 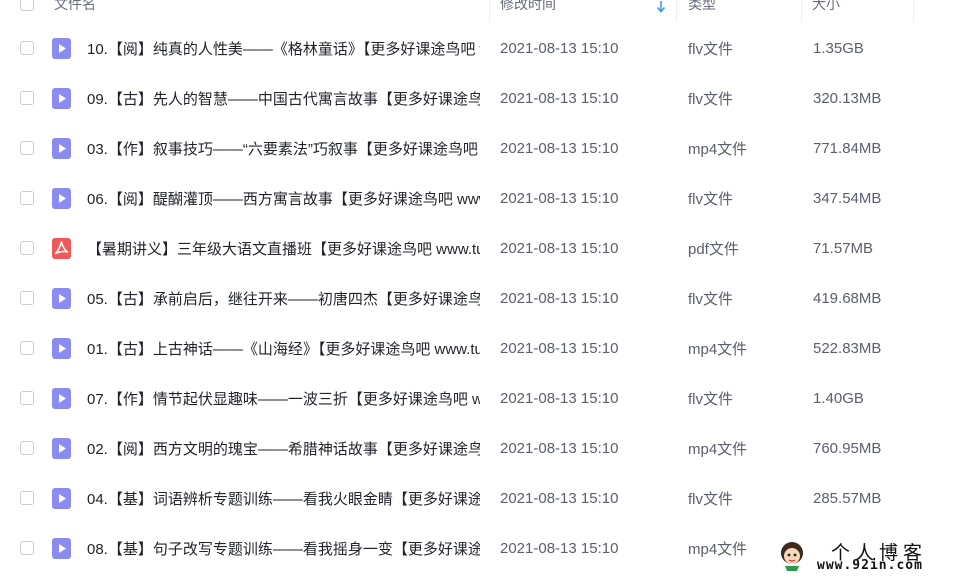 What do you see at coordinates (872, 557) in the screenshot?
I see `site-watermark: 个人博客 www.92in.com` at bounding box center [872, 557].